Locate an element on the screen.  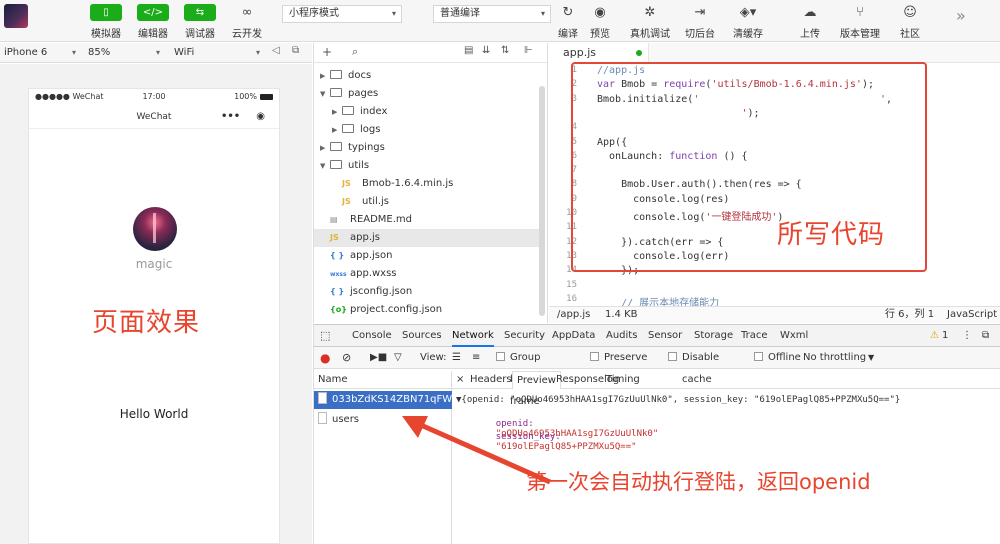
clear-icon: ⊘ is located at coordinates (346, 358).